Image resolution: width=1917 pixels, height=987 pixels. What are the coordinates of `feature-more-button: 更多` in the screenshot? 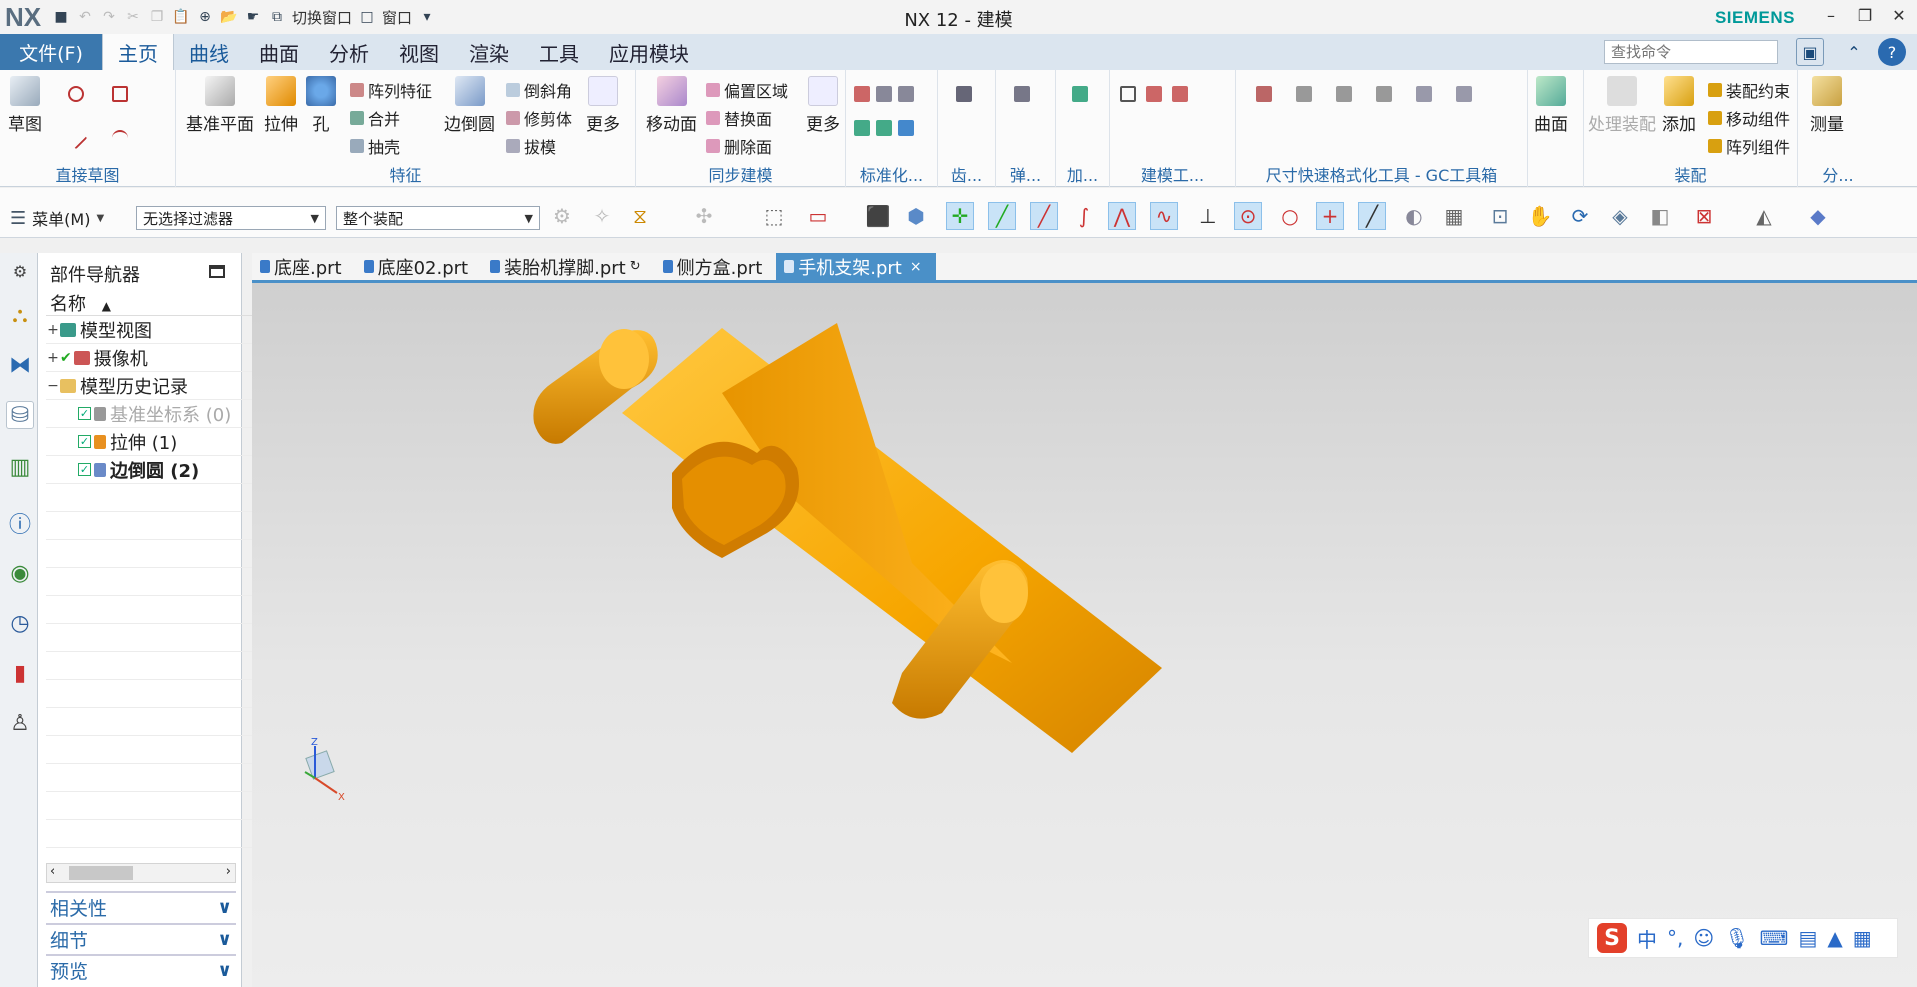 It's located at (603, 105).